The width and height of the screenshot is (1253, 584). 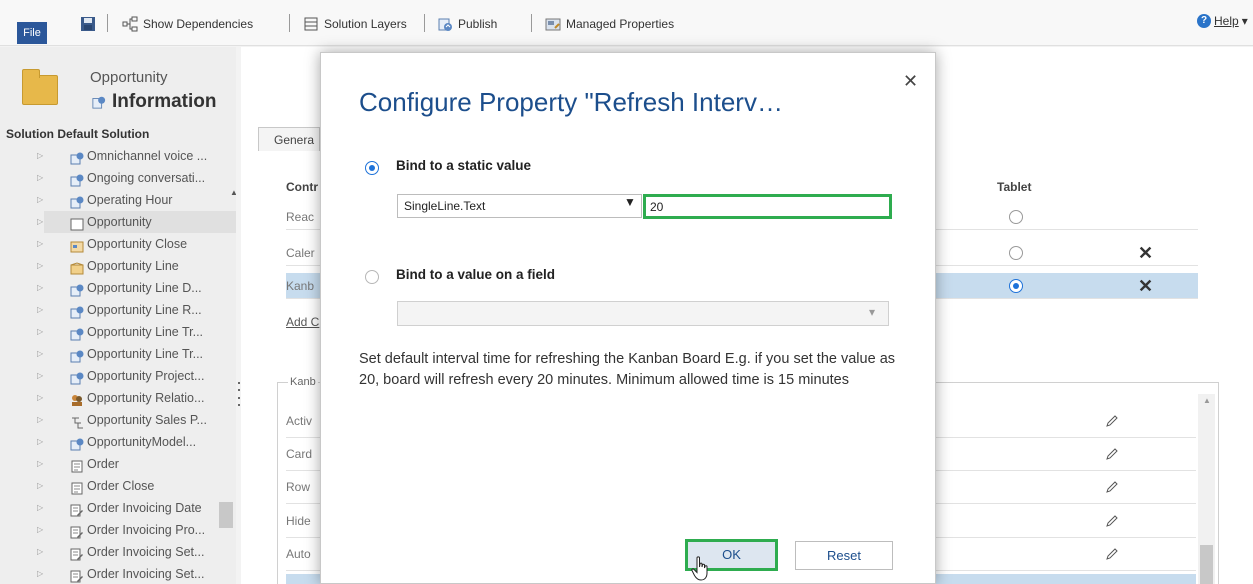 I want to click on tree-item: ▷ Order, so click(x=118, y=464).